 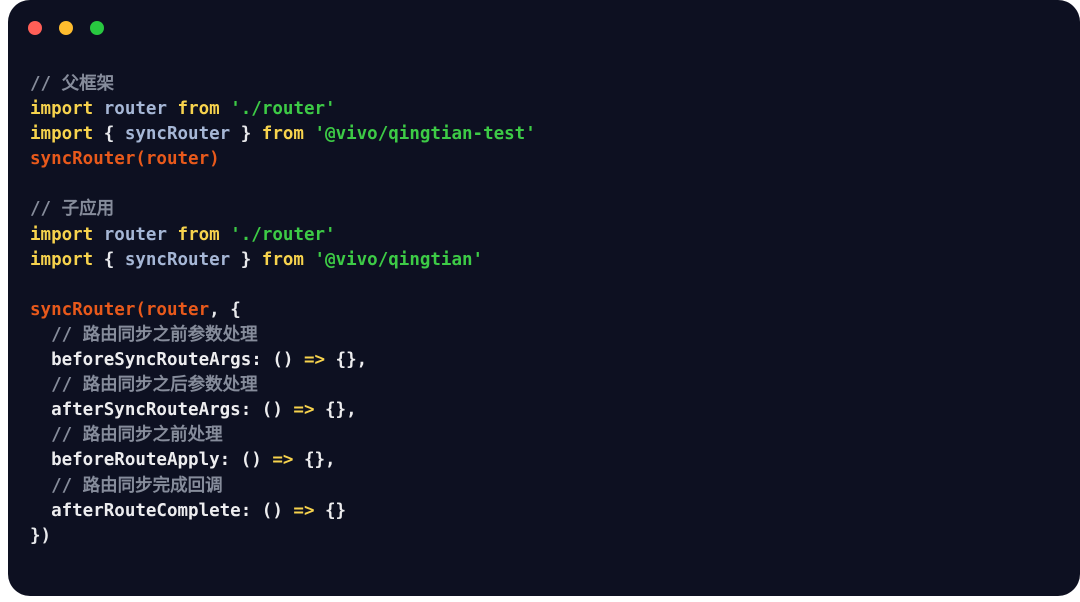 What do you see at coordinates (544, 28) in the screenshot?
I see `window-titlebar` at bounding box center [544, 28].